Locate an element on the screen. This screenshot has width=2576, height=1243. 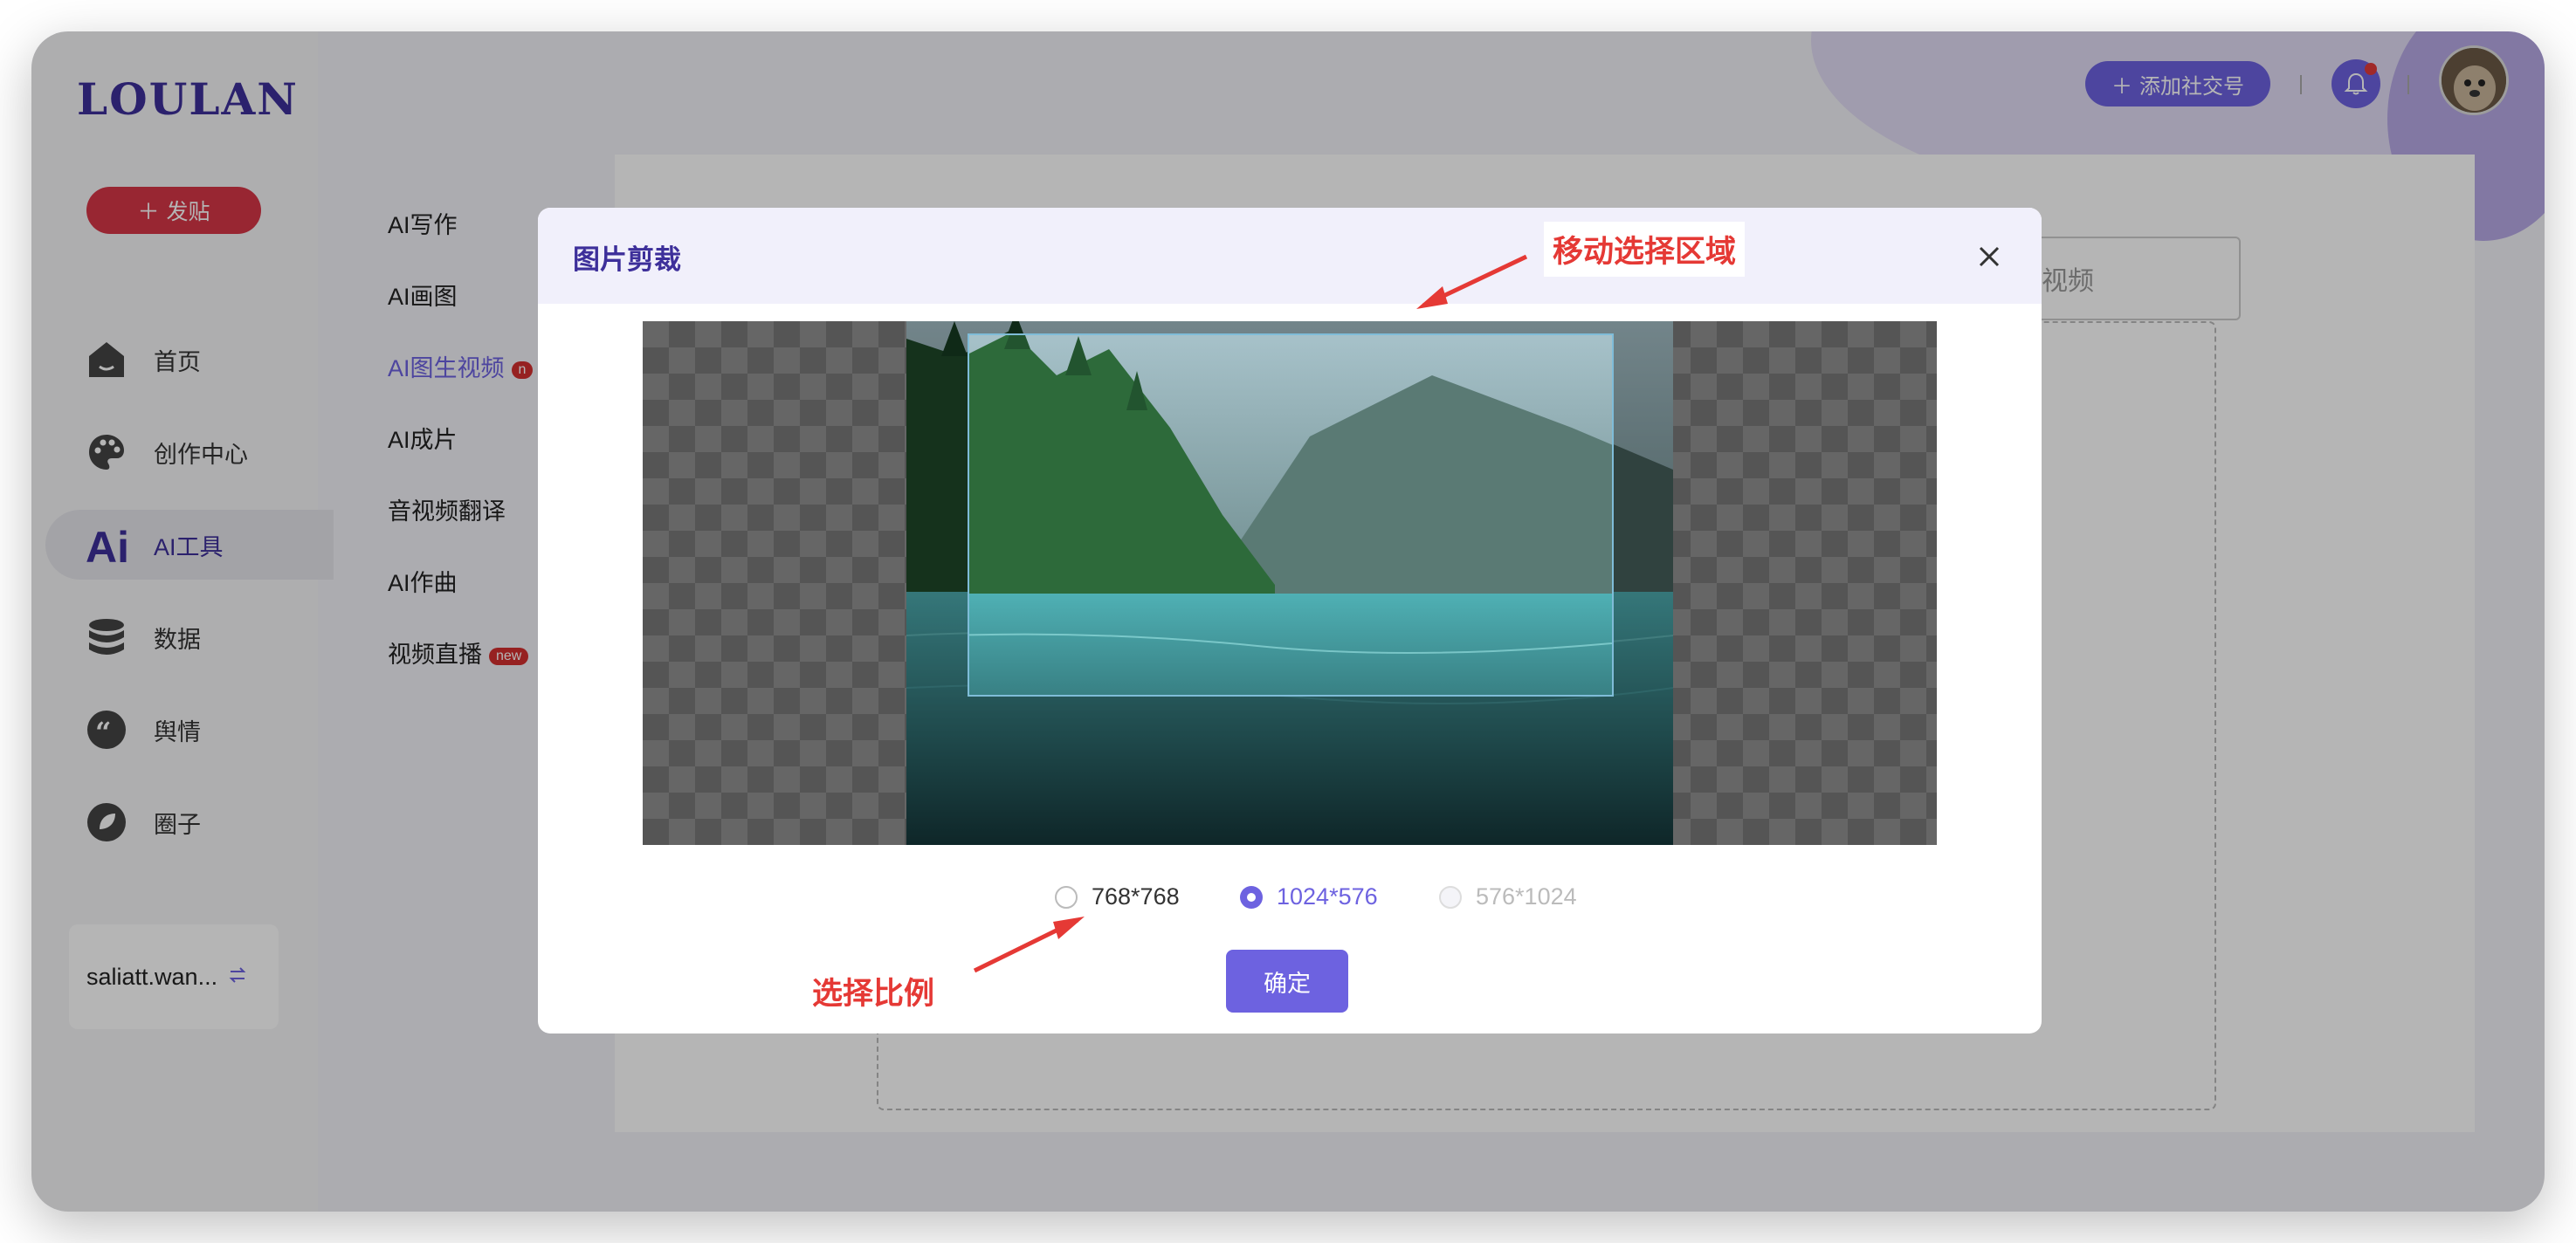
annotation-arrows is located at coordinates (1250, 613).